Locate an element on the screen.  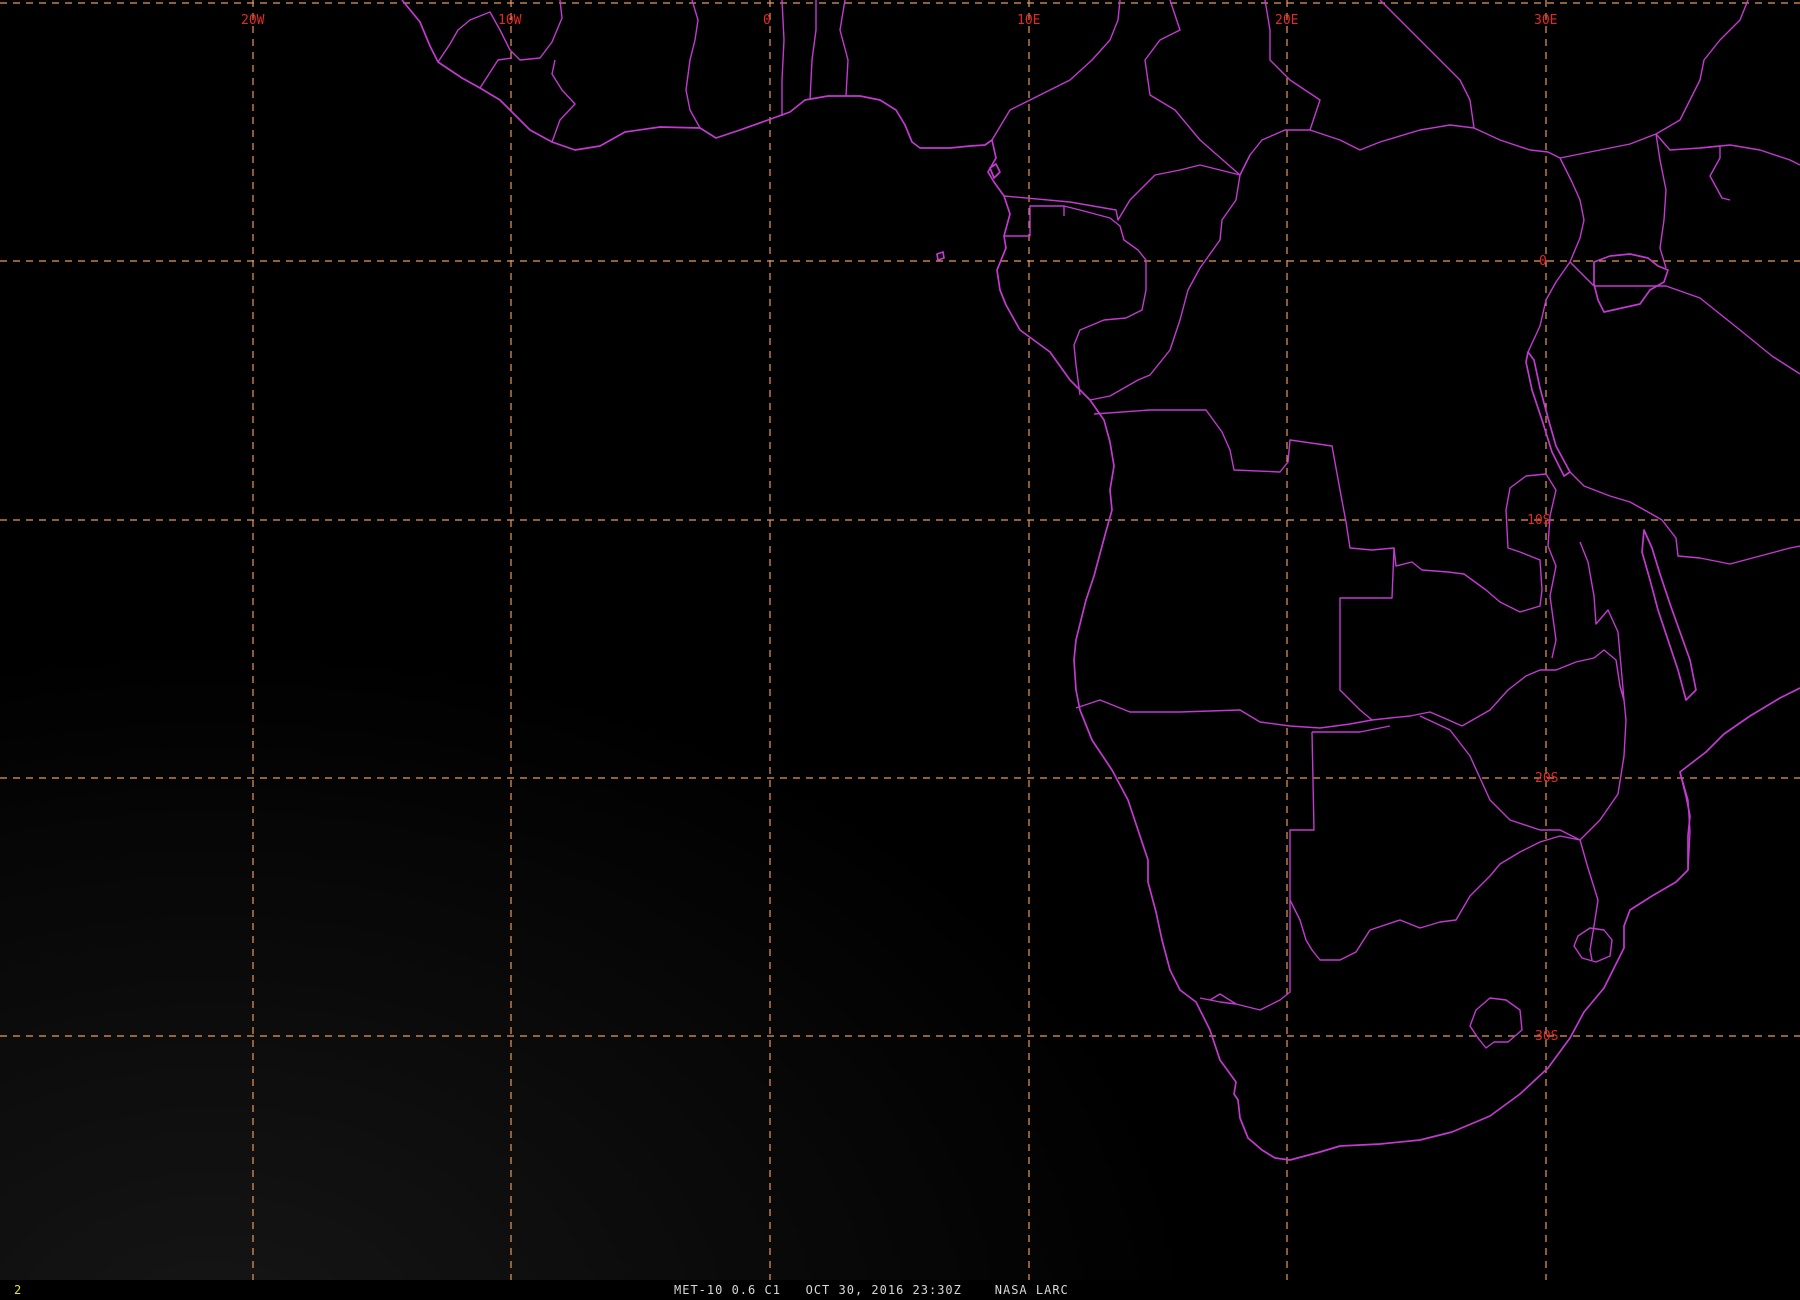
border-zimbabwe-southafrica is located at coordinates (1589, 900).